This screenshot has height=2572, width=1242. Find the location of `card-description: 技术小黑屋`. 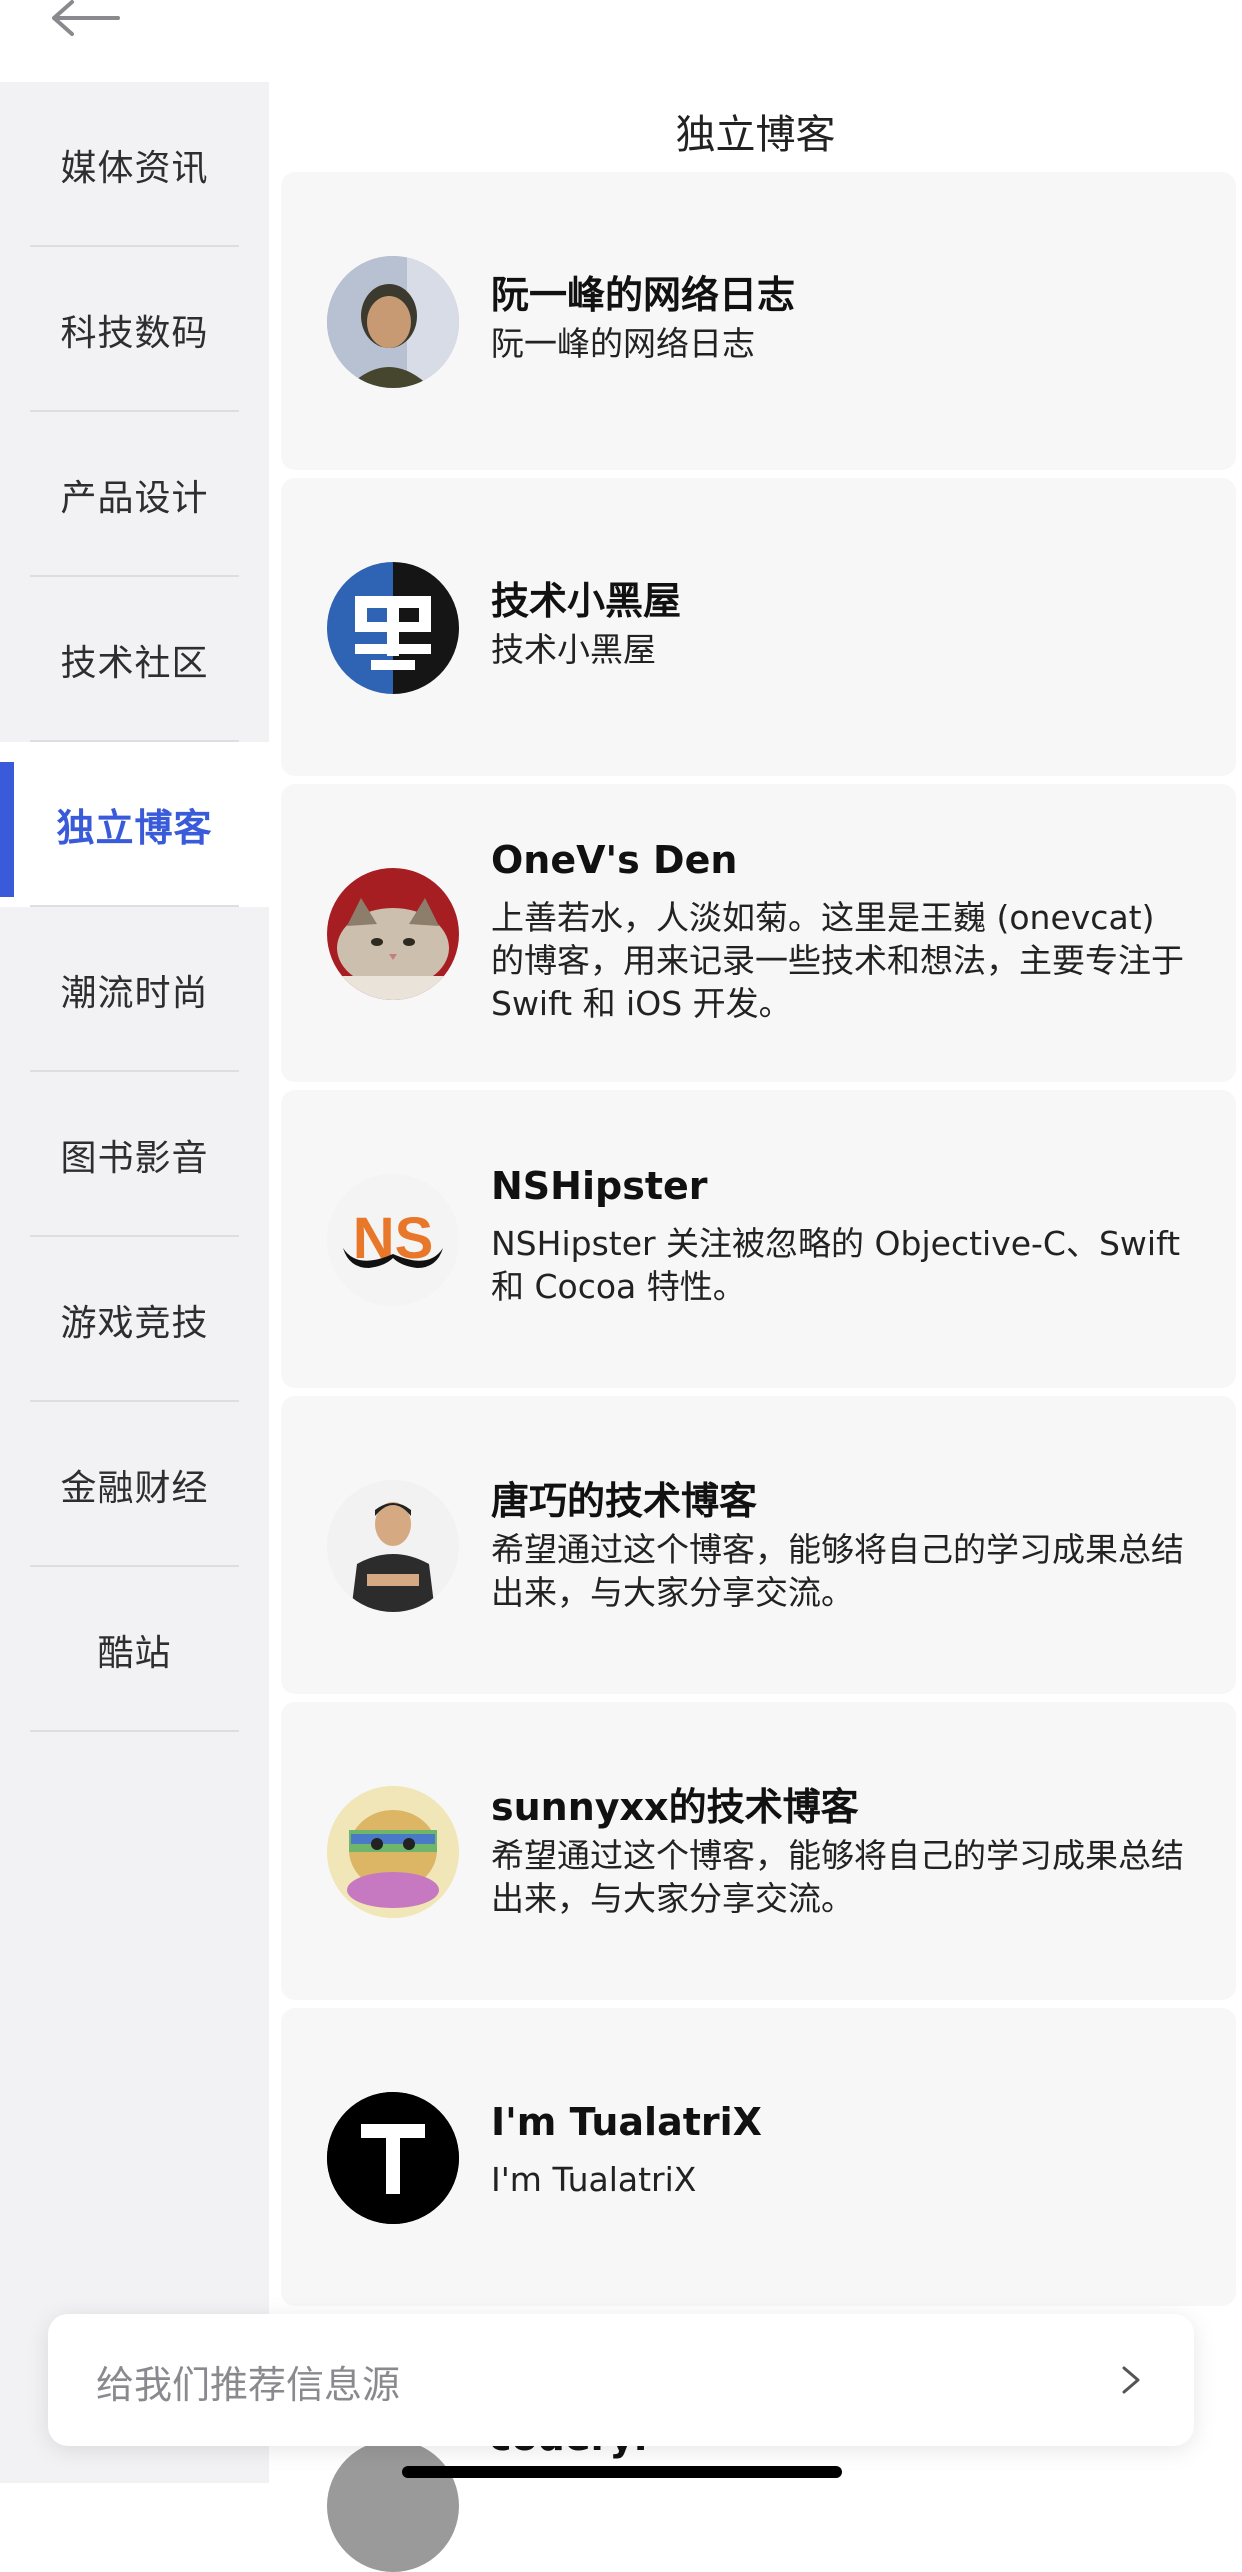

card-description: 技术小黑屋 is located at coordinates (573, 649).